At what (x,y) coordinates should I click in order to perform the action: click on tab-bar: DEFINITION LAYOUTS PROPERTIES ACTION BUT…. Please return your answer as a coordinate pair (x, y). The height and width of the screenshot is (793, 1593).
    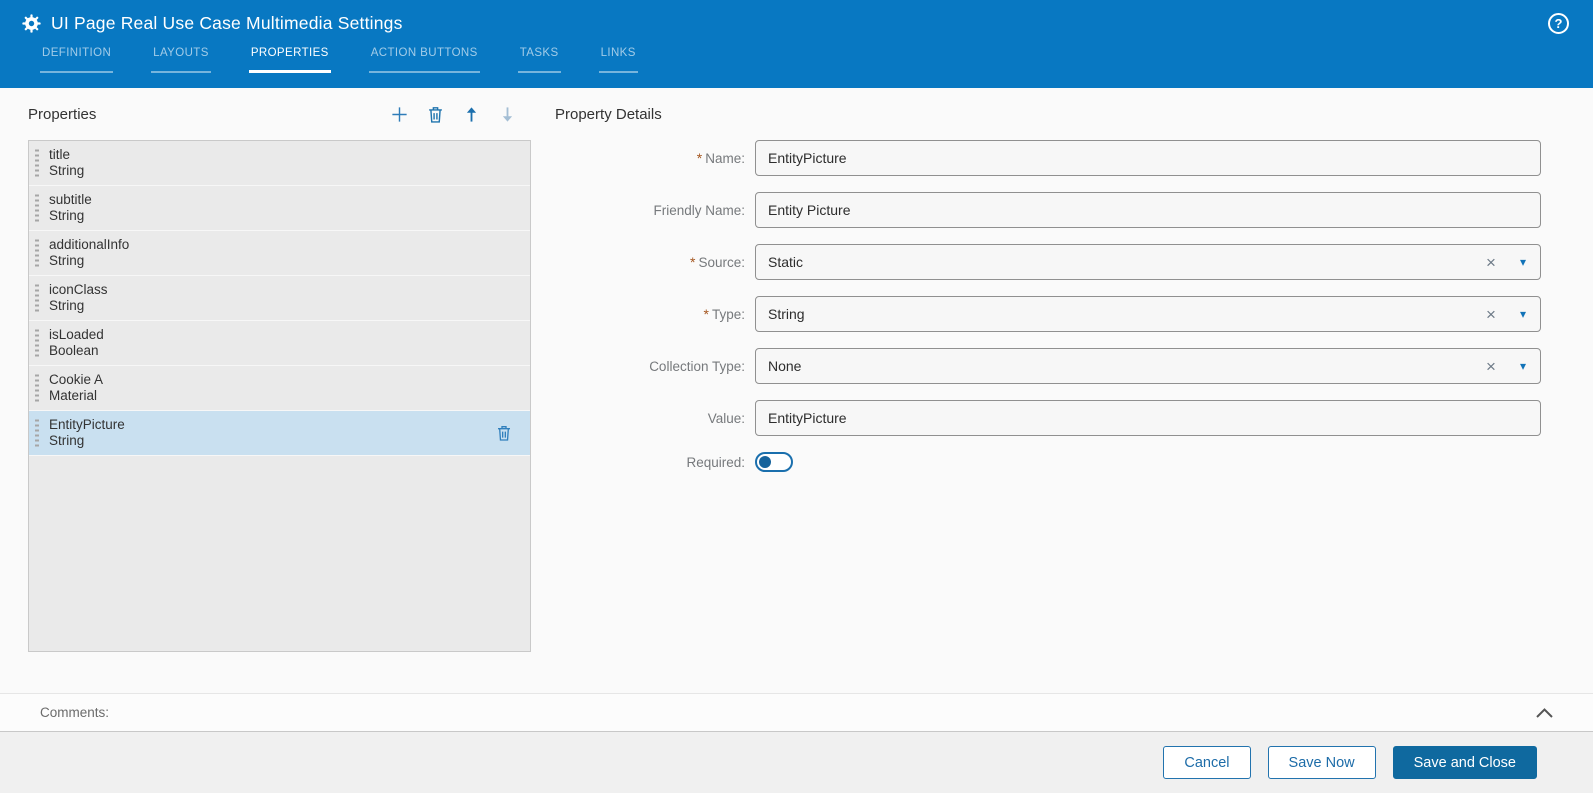
    Looking at the image, I should click on (796, 60).